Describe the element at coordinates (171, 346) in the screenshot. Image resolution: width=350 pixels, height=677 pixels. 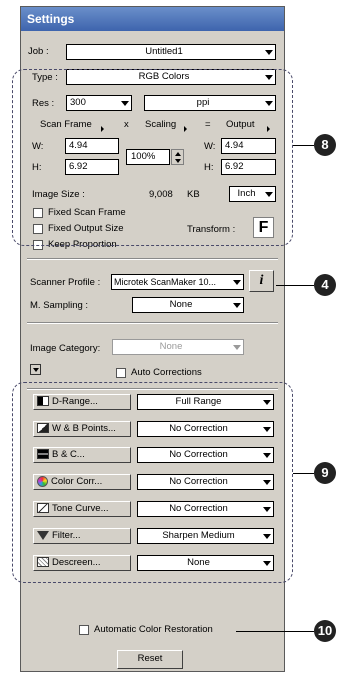
I see `image-category-value: None` at that location.